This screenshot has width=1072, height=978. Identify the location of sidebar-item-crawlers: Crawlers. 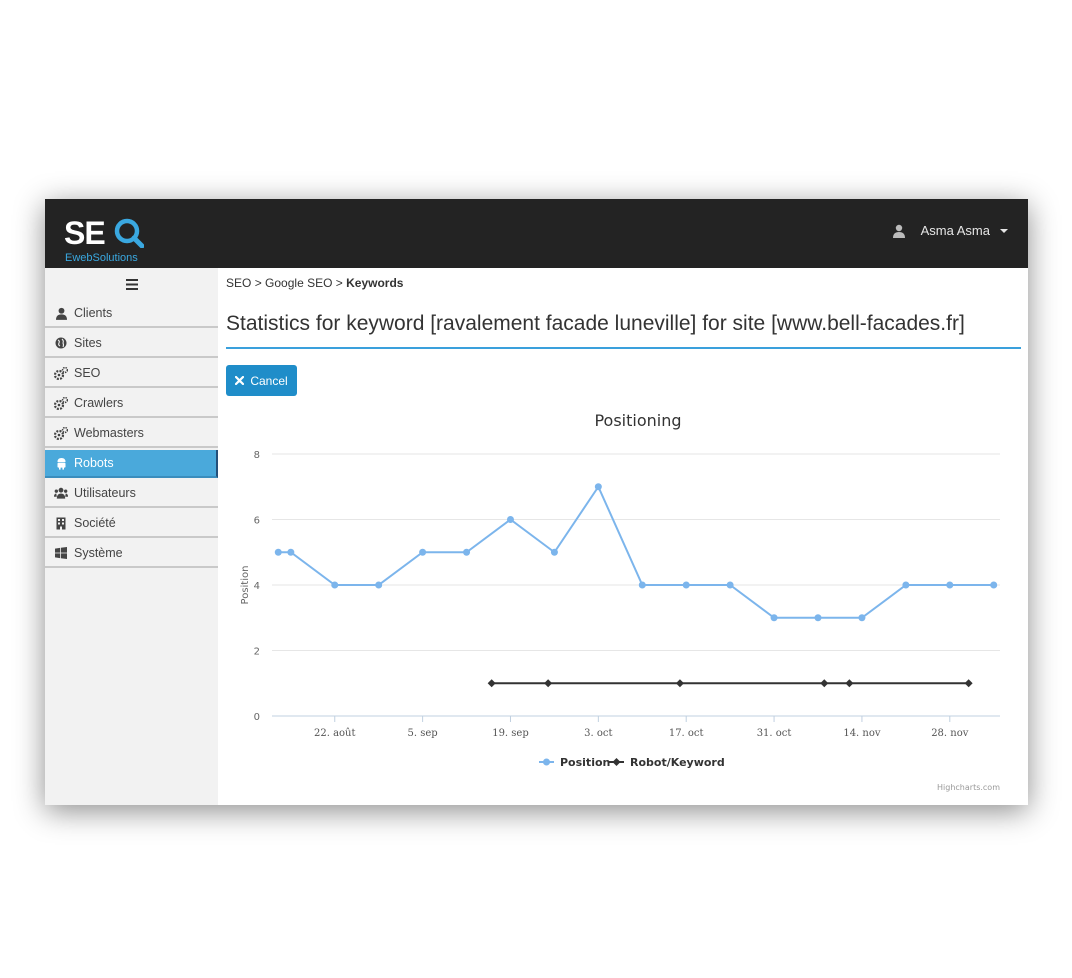
(131, 404).